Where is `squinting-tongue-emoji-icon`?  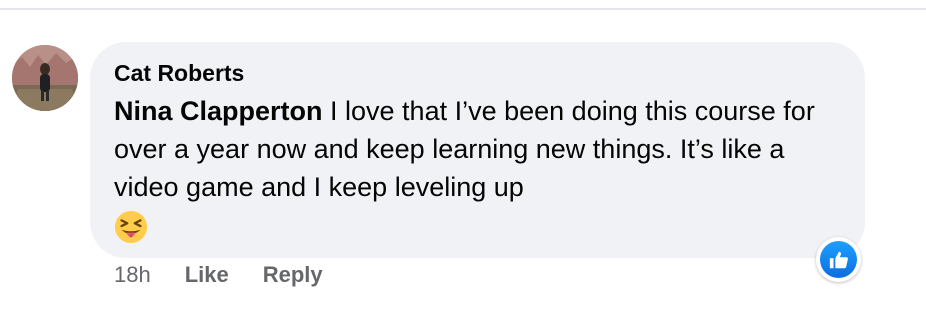 squinting-tongue-emoji-icon is located at coordinates (131, 227).